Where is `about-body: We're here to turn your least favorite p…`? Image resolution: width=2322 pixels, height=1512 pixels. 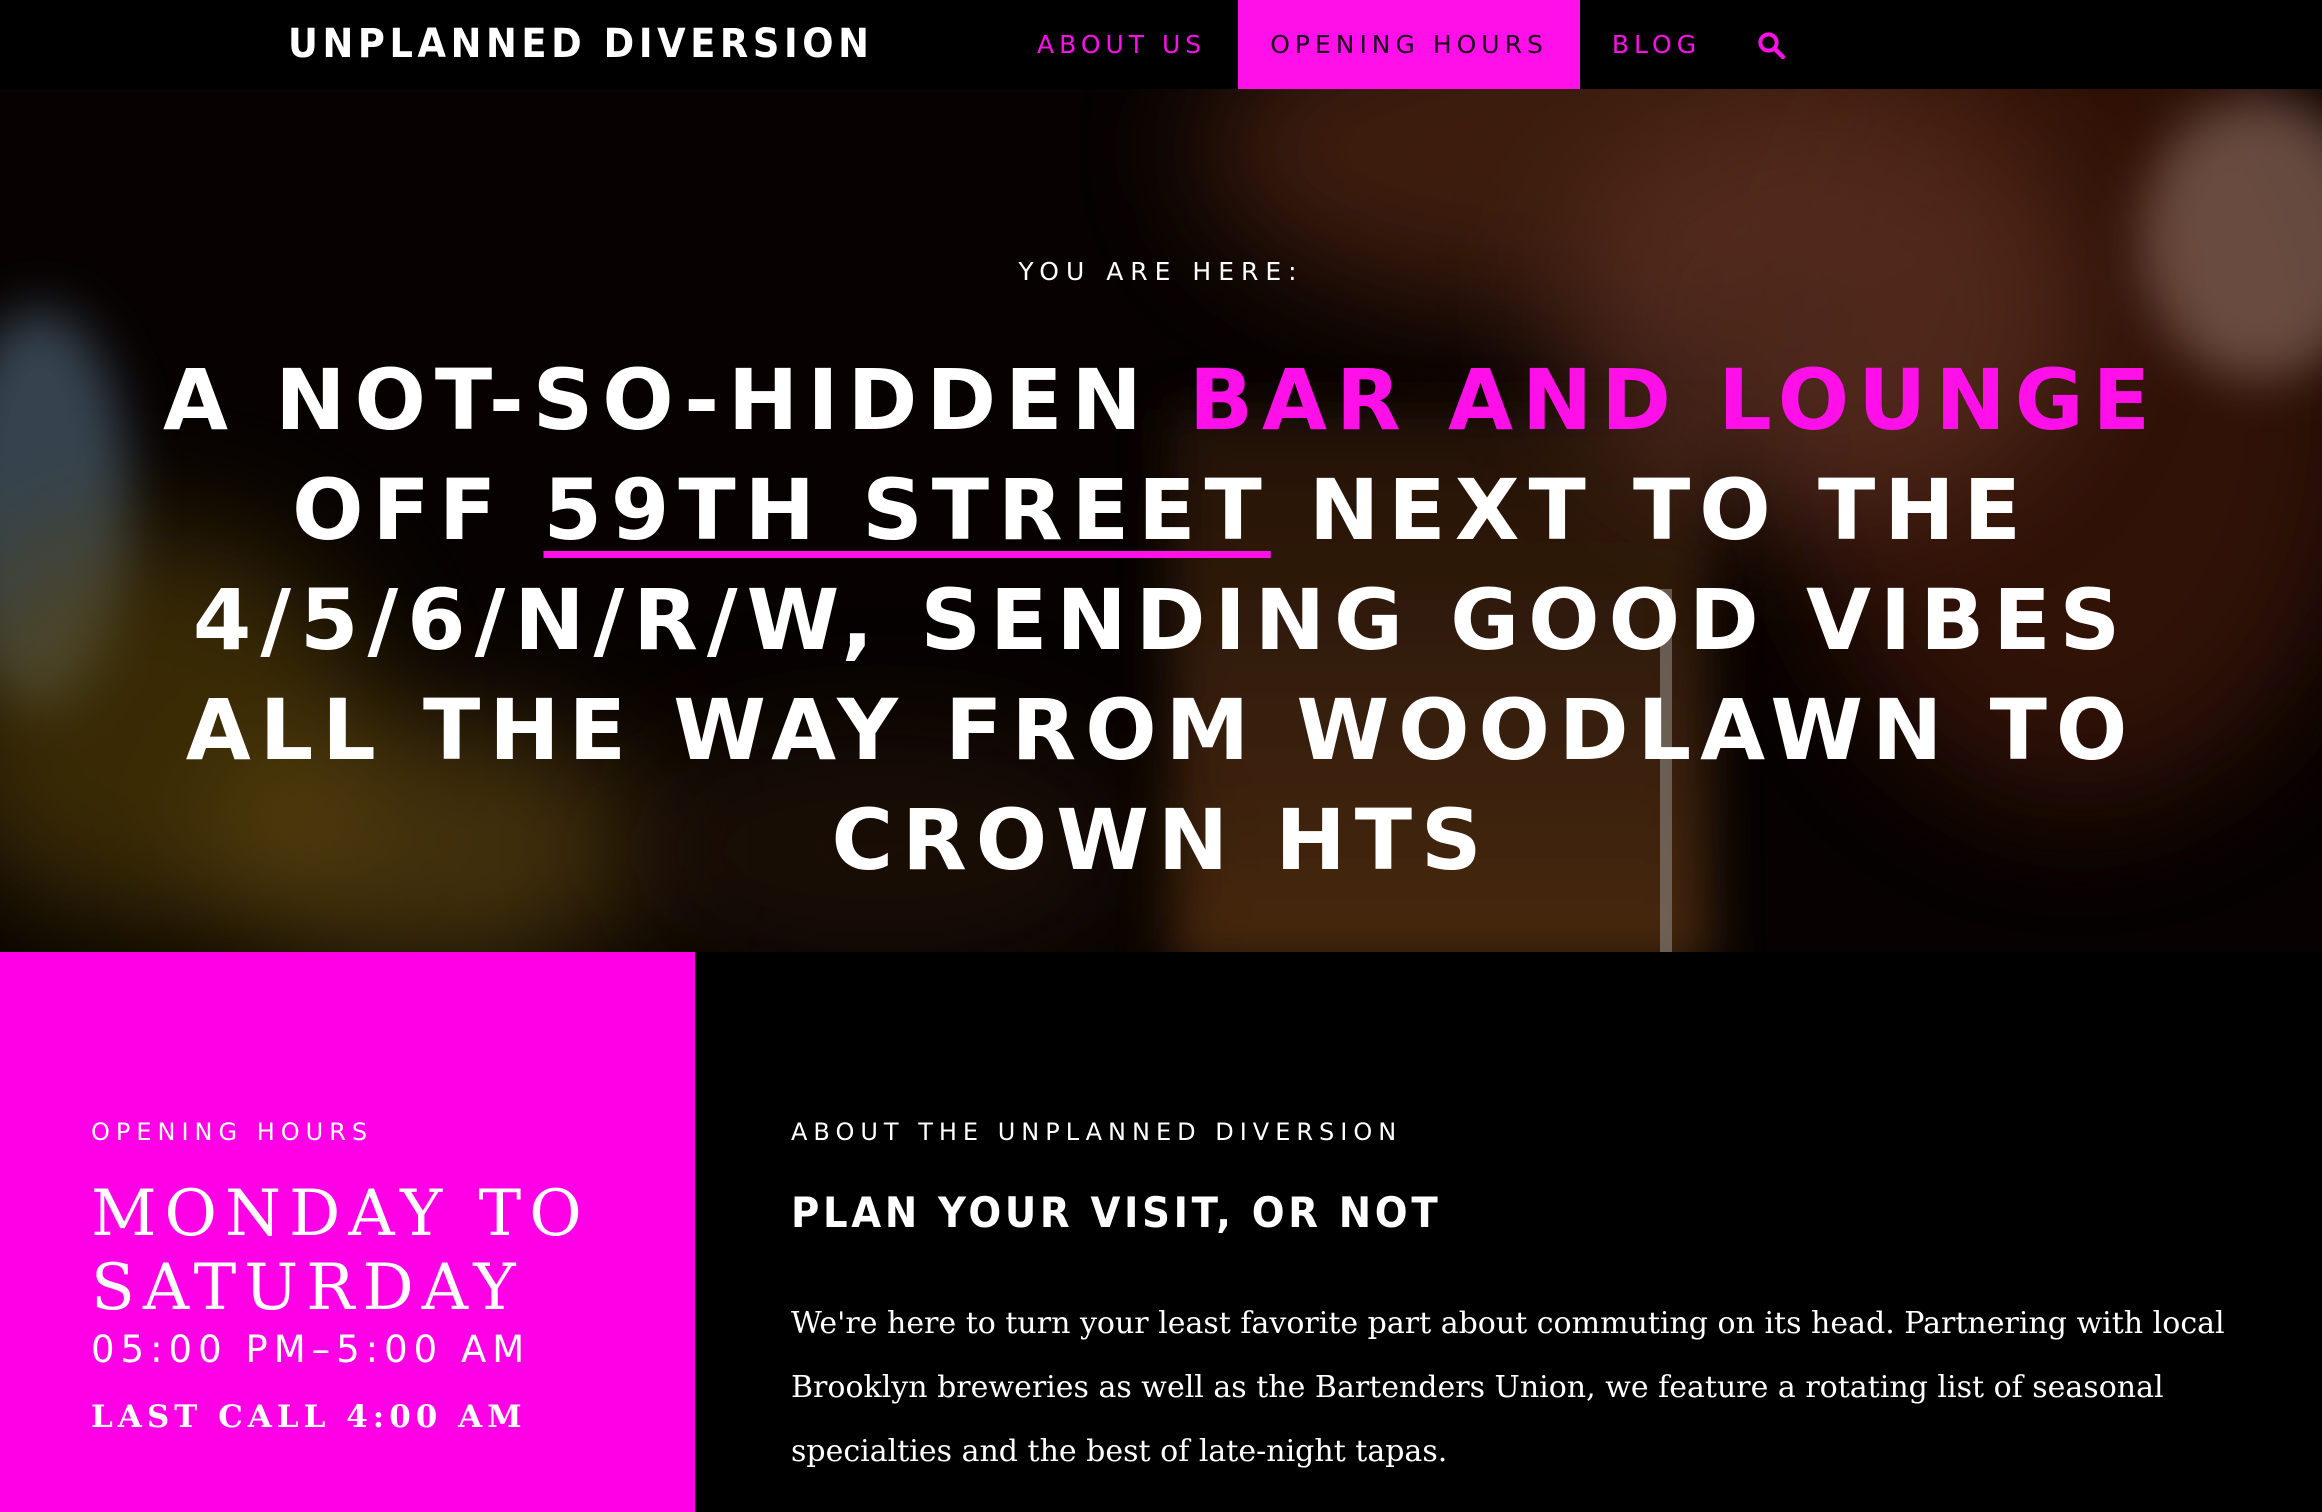
about-body: We're here to turn your least favorite p… is located at coordinates (1508, 1387).